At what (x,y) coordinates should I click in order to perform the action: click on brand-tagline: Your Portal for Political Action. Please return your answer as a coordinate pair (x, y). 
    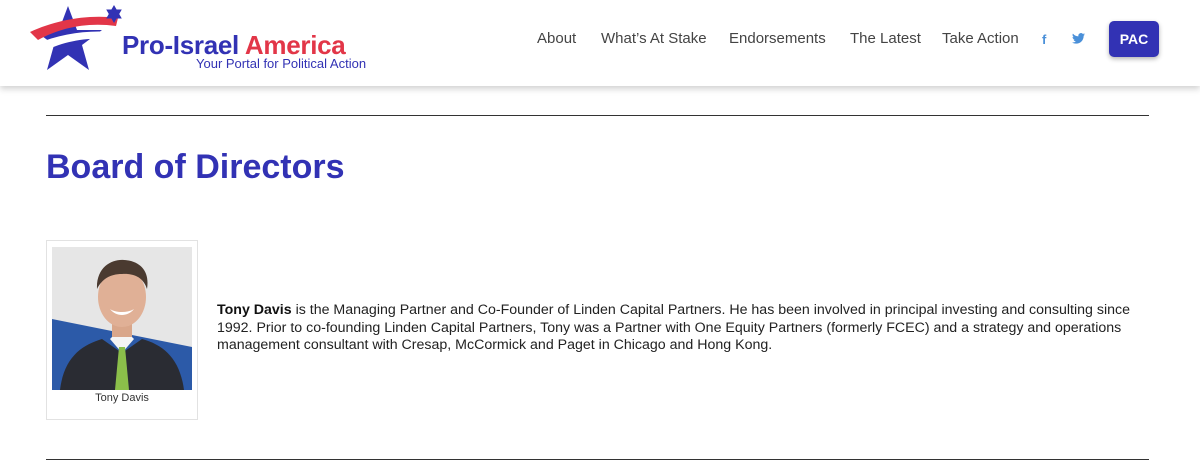
    Looking at the image, I should click on (281, 63).